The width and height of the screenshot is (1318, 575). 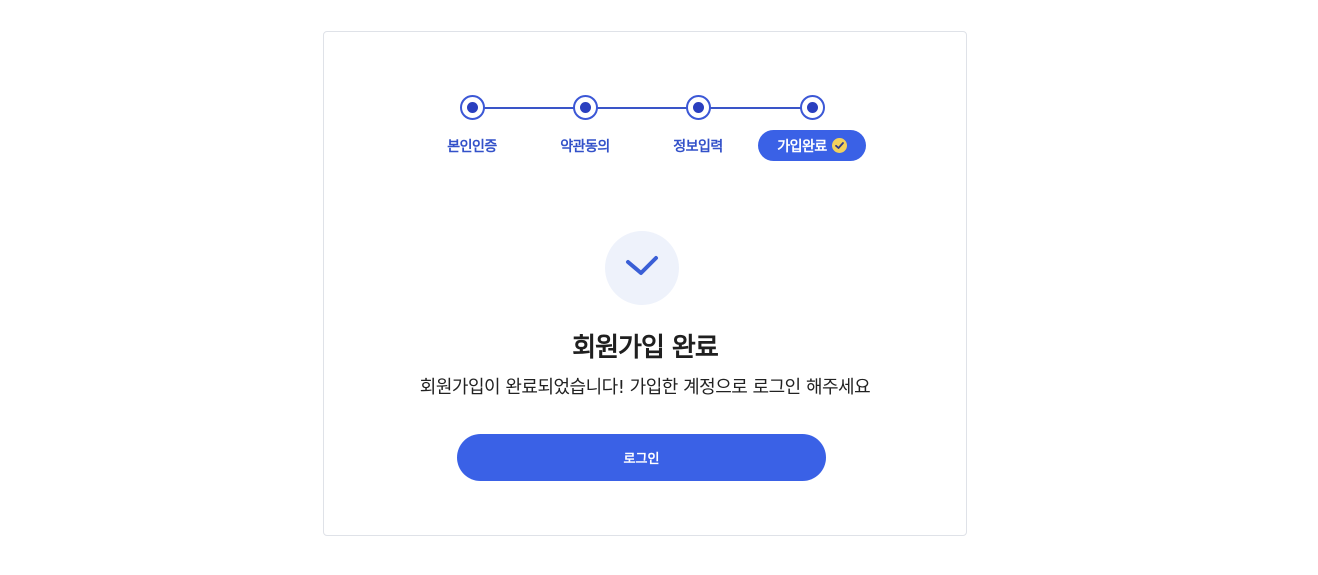 I want to click on stepper-line, so click(x=642, y=108).